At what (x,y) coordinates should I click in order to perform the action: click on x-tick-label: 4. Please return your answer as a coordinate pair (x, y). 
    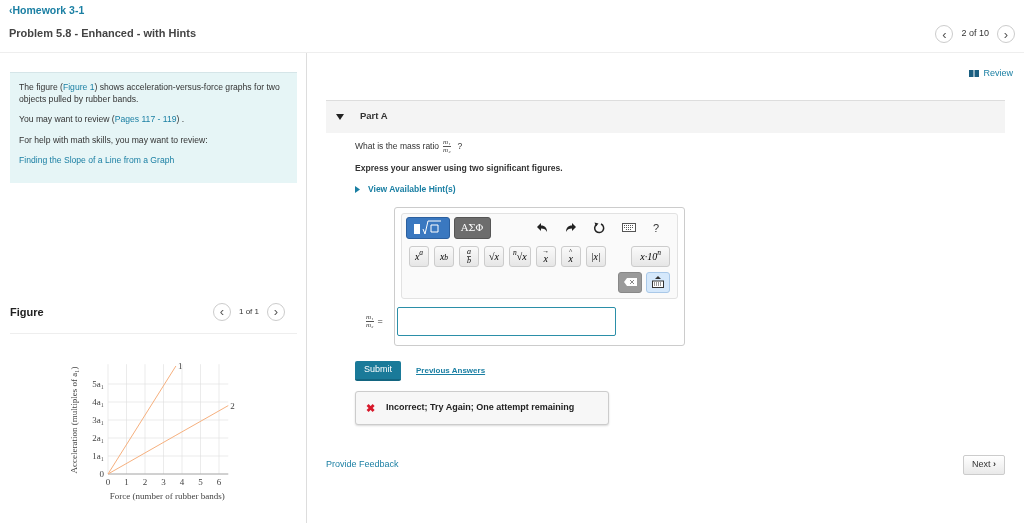
    Looking at the image, I should click on (182, 481).